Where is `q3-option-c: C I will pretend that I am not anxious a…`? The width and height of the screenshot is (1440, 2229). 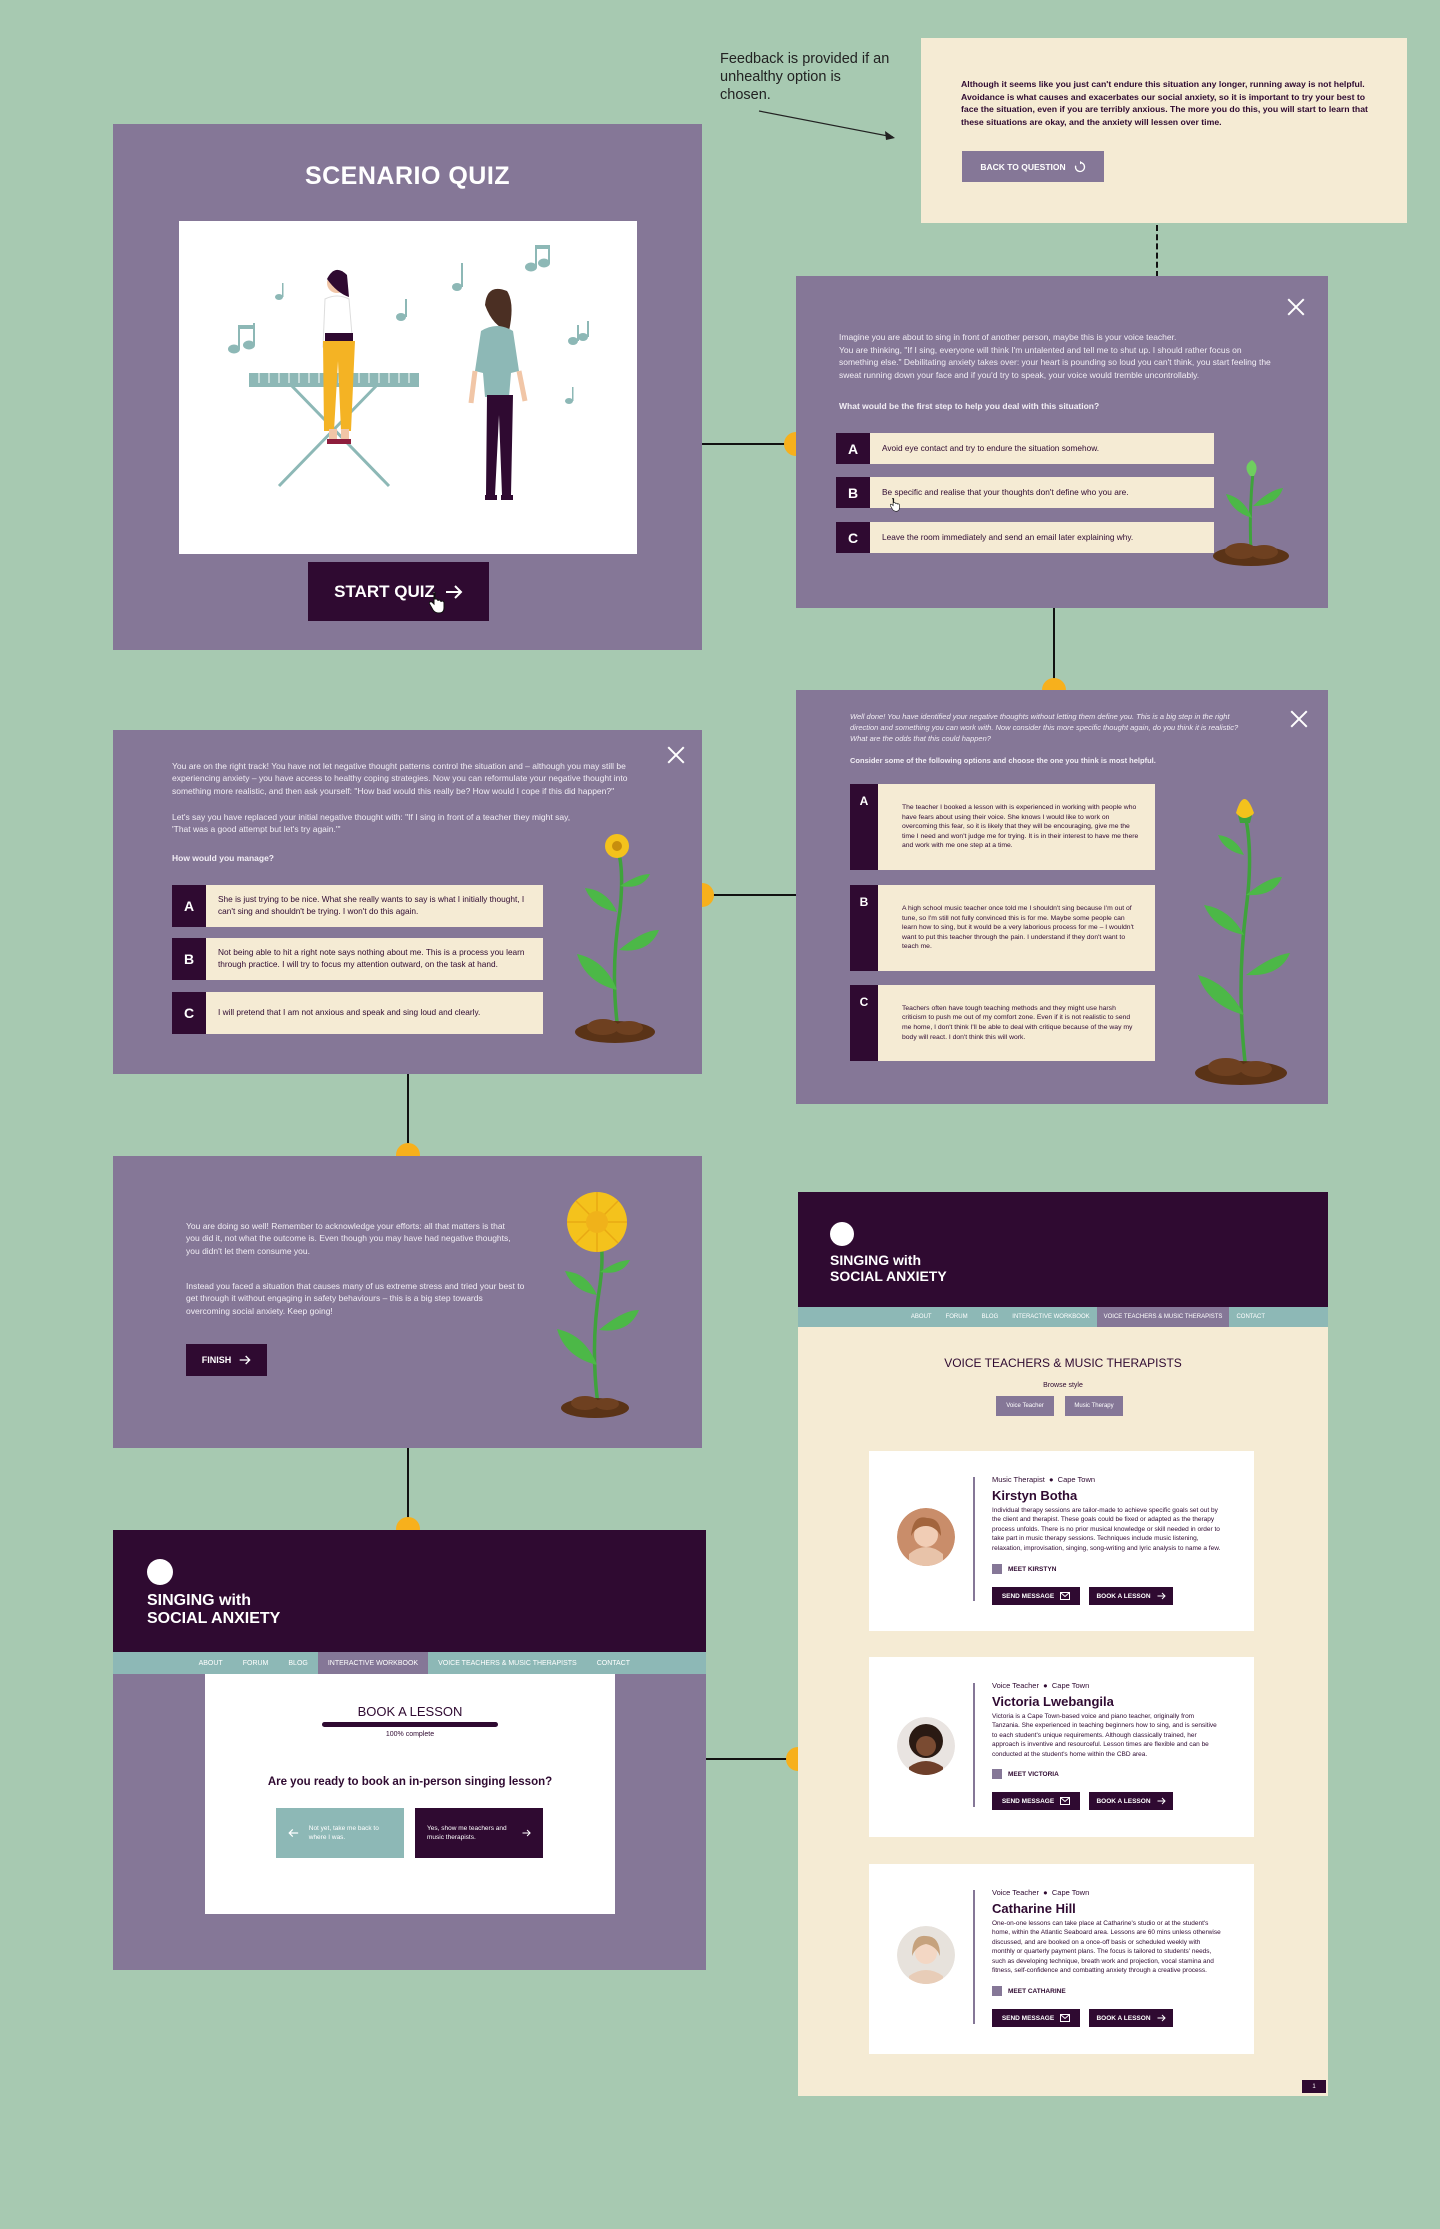
q3-option-c: C I will pretend that I am not anxious a… is located at coordinates (357, 1013).